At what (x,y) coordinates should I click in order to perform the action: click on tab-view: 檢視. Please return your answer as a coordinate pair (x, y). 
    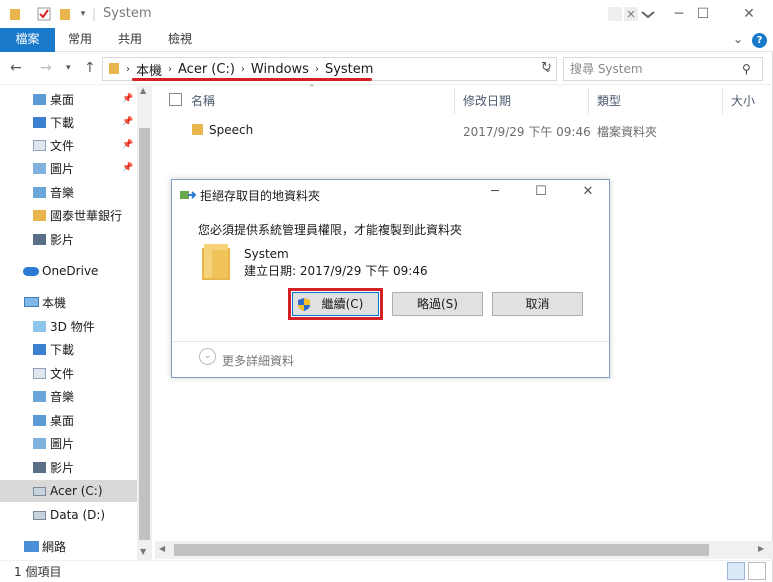
    Looking at the image, I should click on (180, 40).